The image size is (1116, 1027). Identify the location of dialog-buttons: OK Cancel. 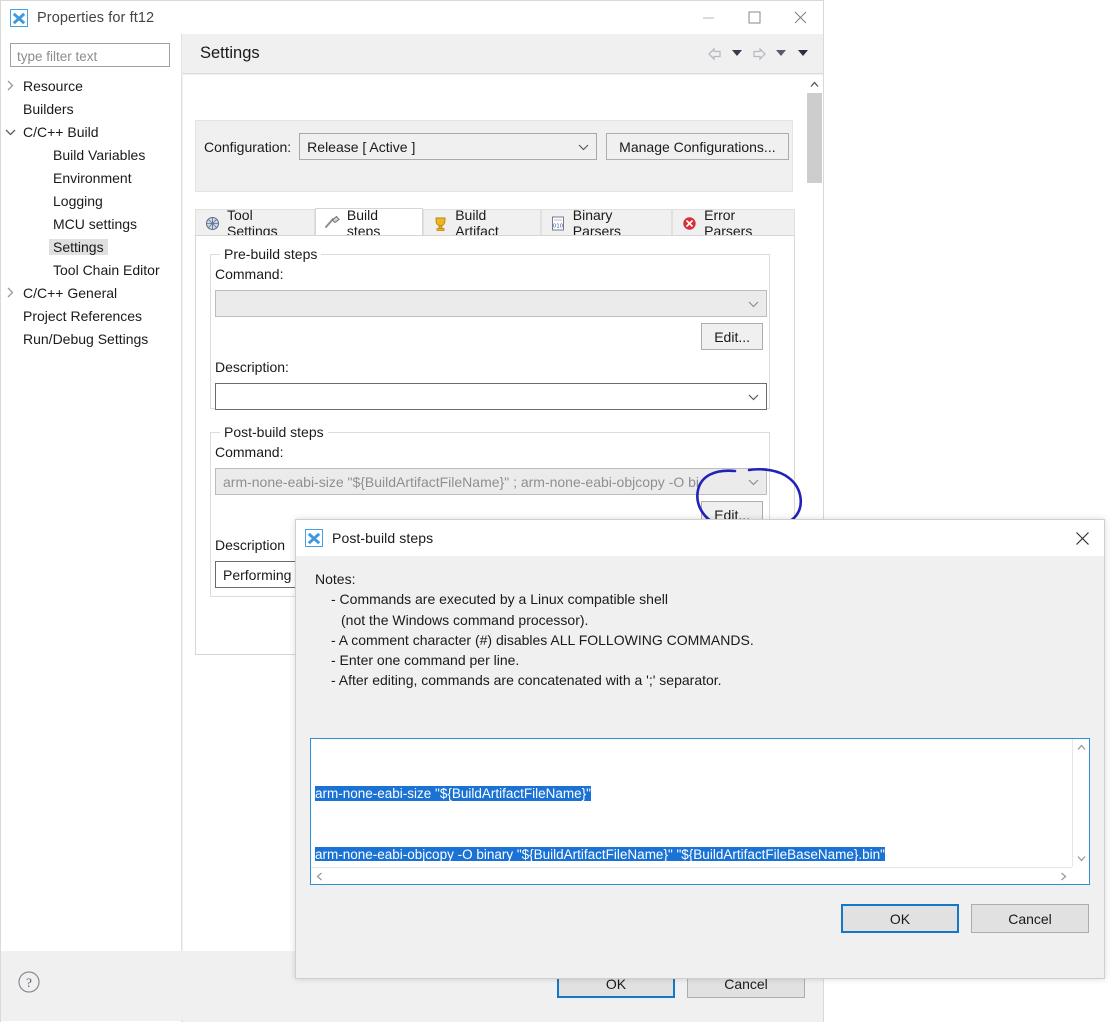
(965, 918).